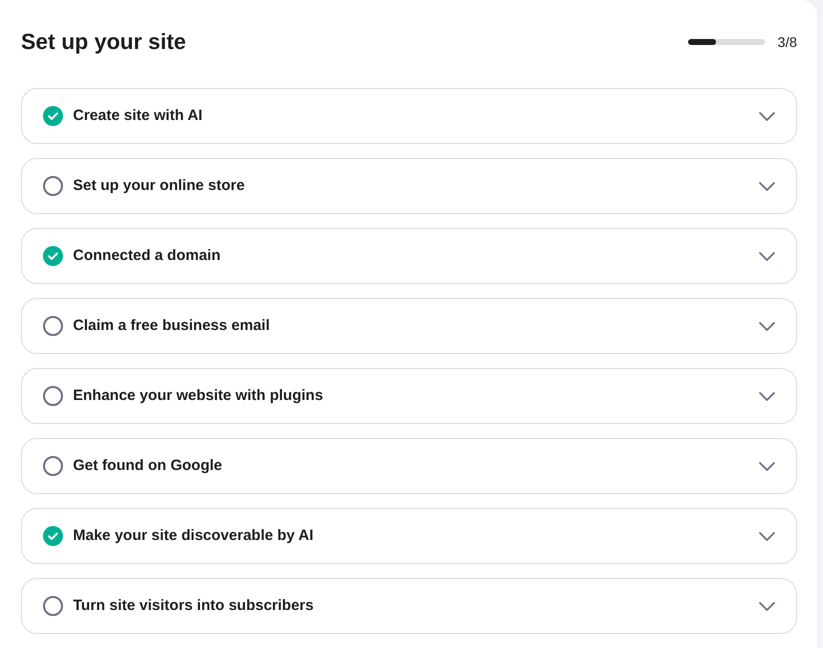 The height and width of the screenshot is (648, 823). I want to click on item-label: Make your site discoverable by AI, so click(193, 536).